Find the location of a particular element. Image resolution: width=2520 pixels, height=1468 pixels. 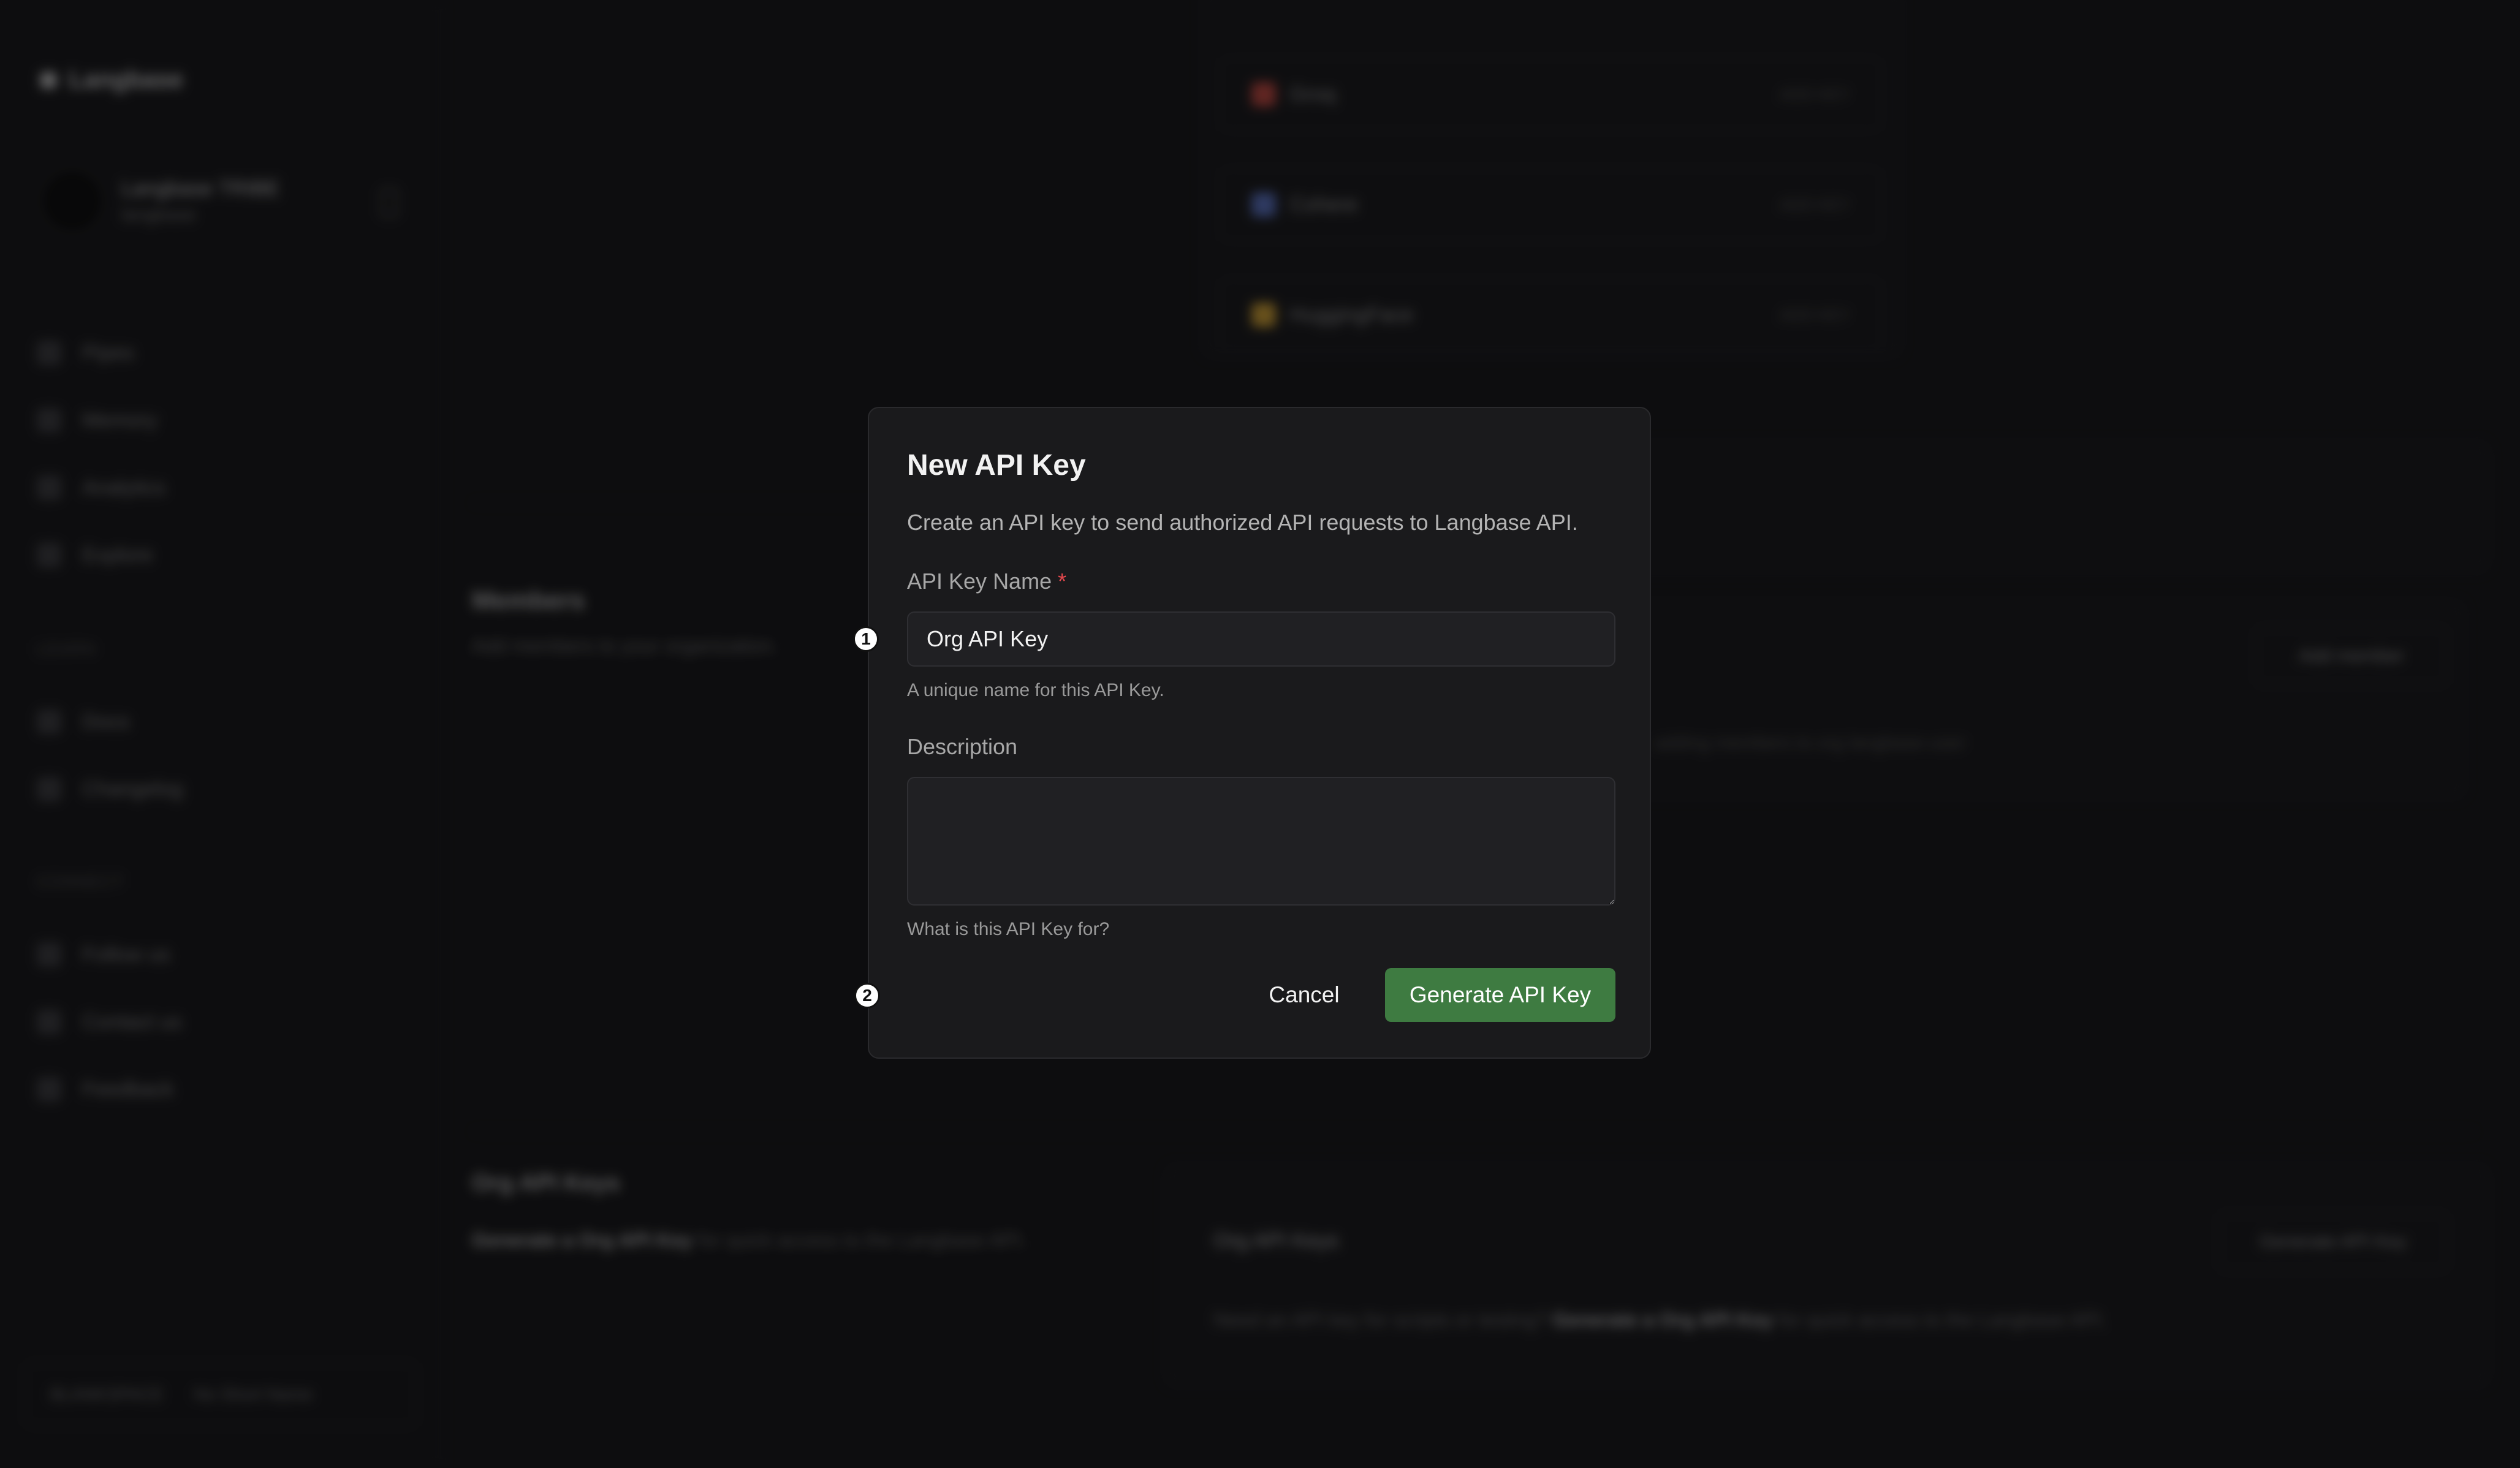

cancel-button: Cancel is located at coordinates (1304, 995).